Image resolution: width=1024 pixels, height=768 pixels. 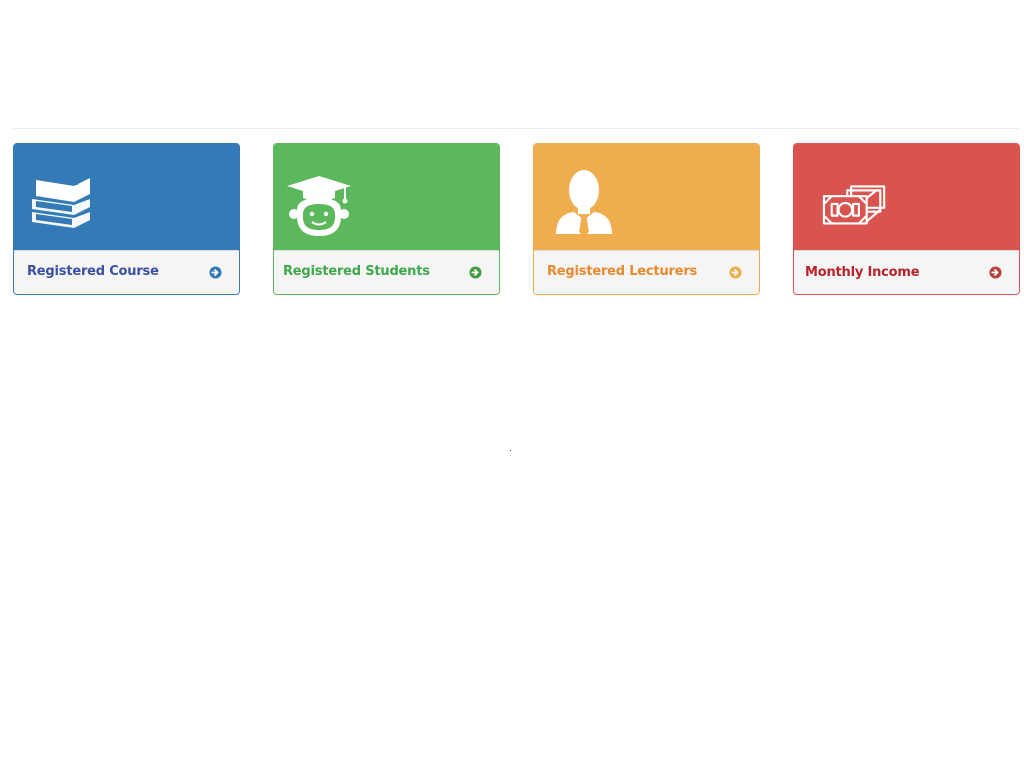 I want to click on card-registered-students: Registered Students, so click(x=386, y=219).